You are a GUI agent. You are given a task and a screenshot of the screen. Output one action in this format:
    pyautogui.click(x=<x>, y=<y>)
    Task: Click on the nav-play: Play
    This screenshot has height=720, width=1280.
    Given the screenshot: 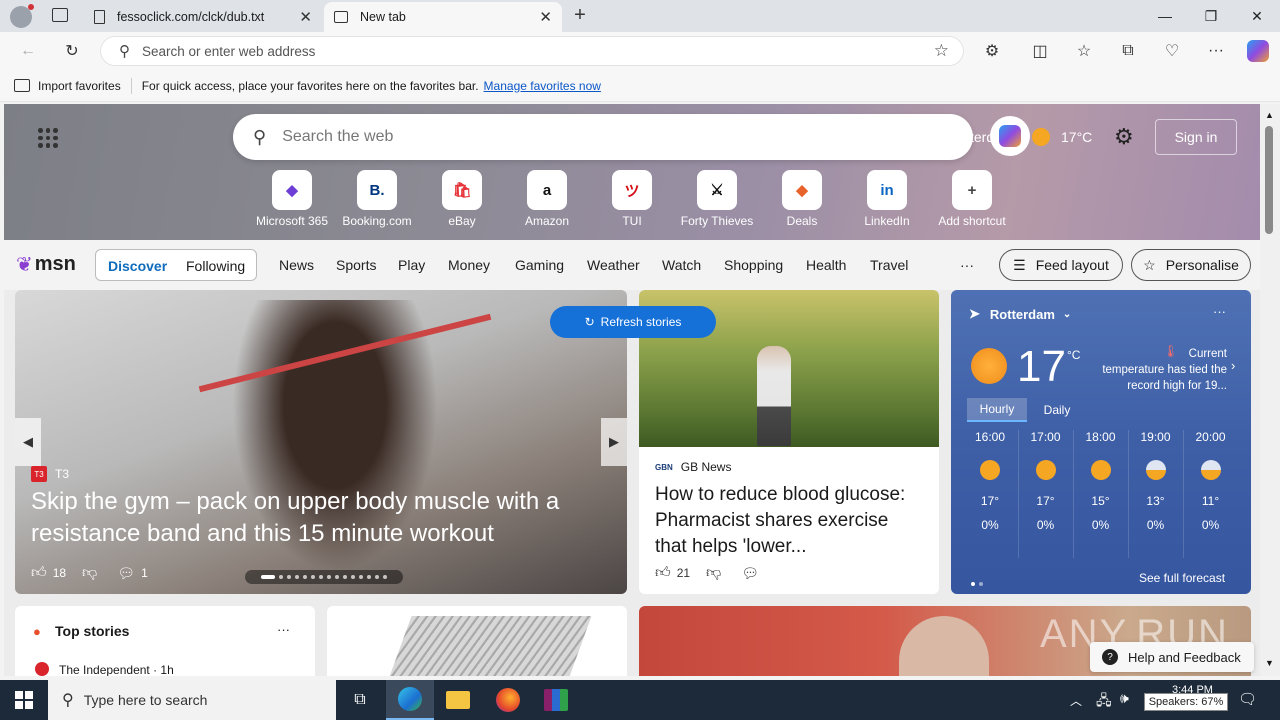 What is the action you would take?
    pyautogui.click(x=411, y=265)
    